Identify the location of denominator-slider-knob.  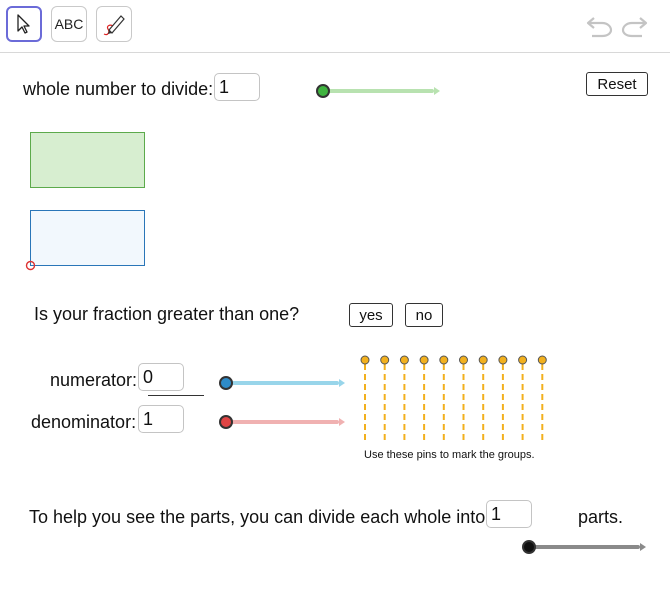
(226, 422).